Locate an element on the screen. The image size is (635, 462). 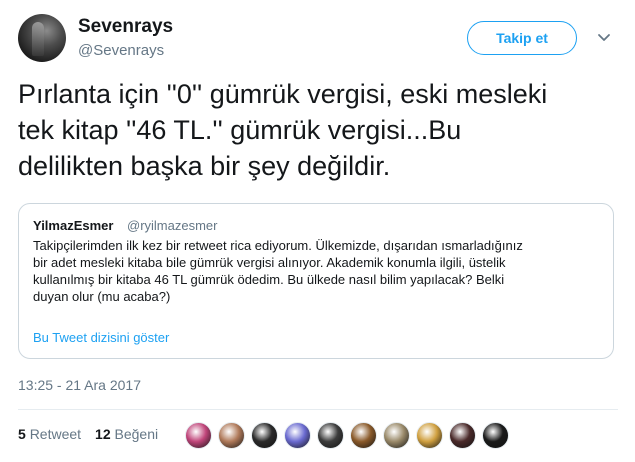
retweet-stat: 5 Retweet is located at coordinates (49, 434).